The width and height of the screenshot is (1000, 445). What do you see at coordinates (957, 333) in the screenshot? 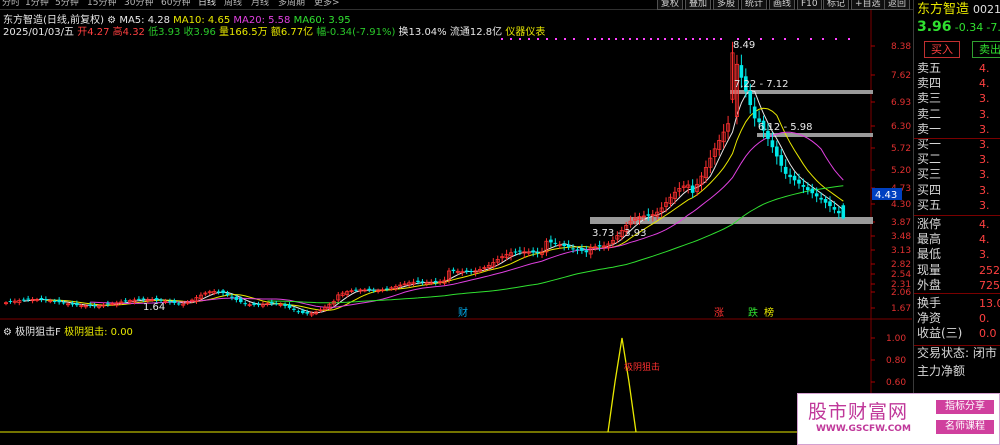
I see `quote-row: 收益(三) 0.0` at bounding box center [957, 333].